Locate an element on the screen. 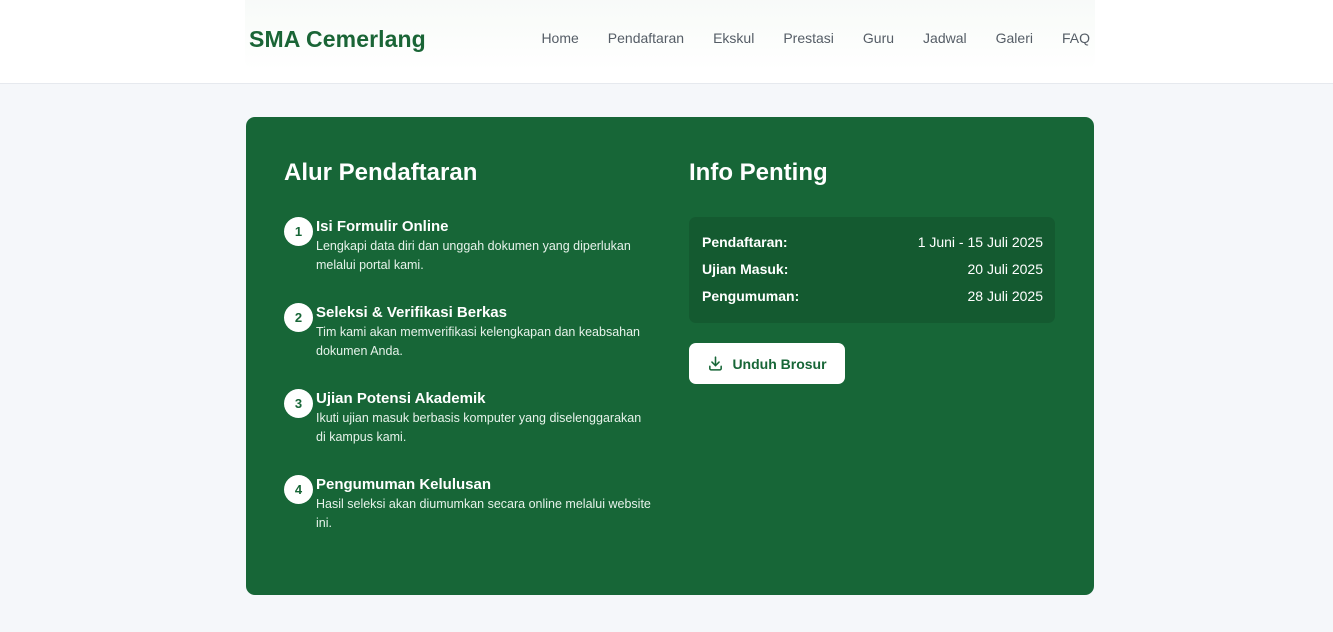 The image size is (1333, 632). info-label: Pendaftaran: is located at coordinates (745, 242).